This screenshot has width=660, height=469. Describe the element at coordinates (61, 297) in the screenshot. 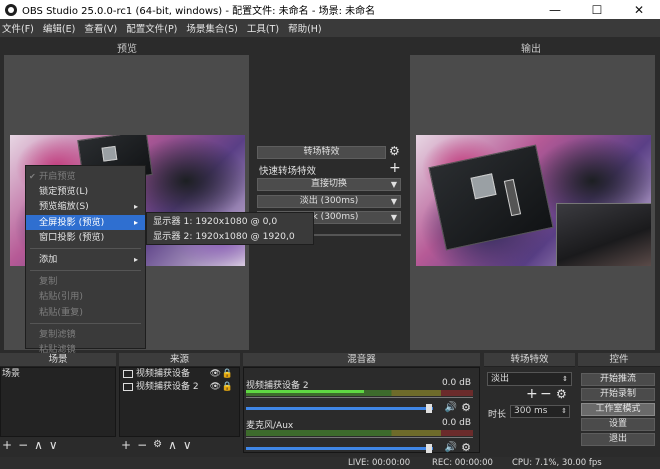

I see `context-menu-item-label: 粘贴(引用)` at that location.